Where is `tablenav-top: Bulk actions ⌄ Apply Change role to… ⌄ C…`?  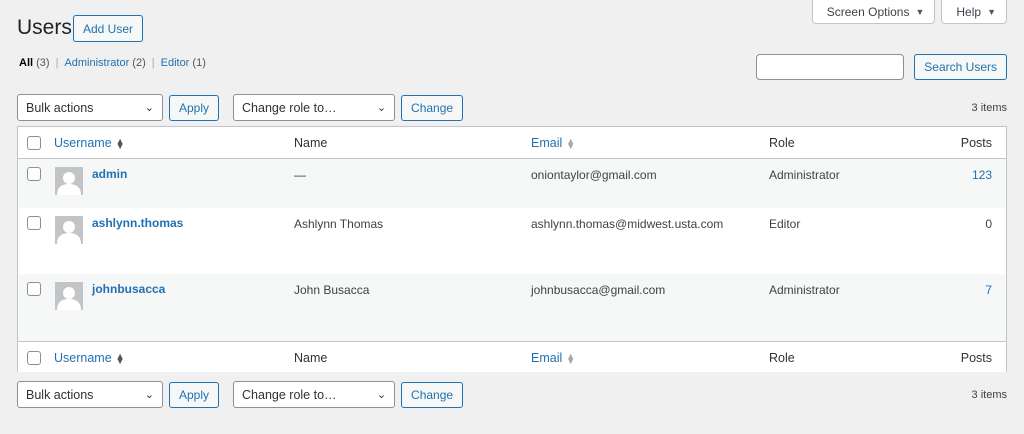
tablenav-top: Bulk actions ⌄ Apply Change role to… ⌄ C… is located at coordinates (512, 107).